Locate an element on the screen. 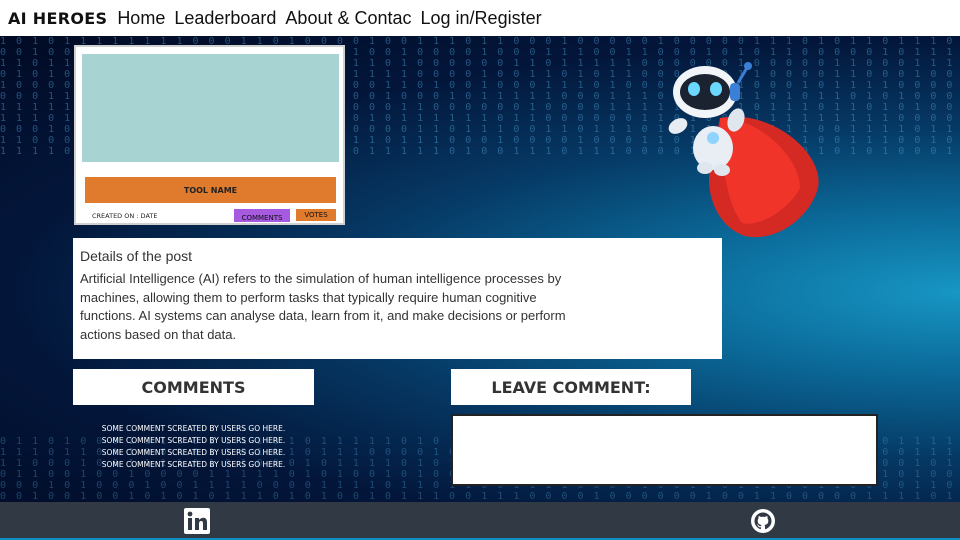 This screenshot has height=540, width=960. votes-button: VOTES is located at coordinates (316, 215).